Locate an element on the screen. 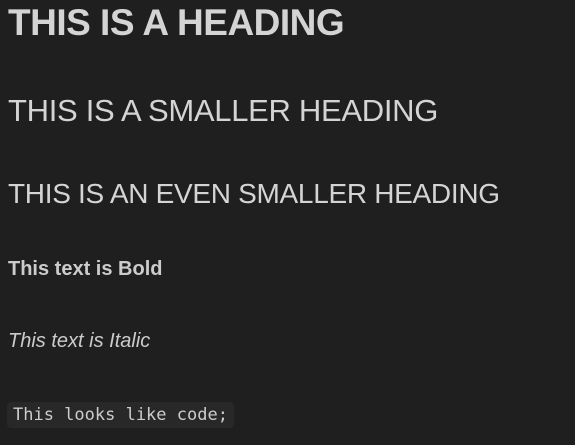  inline-code: This looks like code; is located at coordinates (120, 415).